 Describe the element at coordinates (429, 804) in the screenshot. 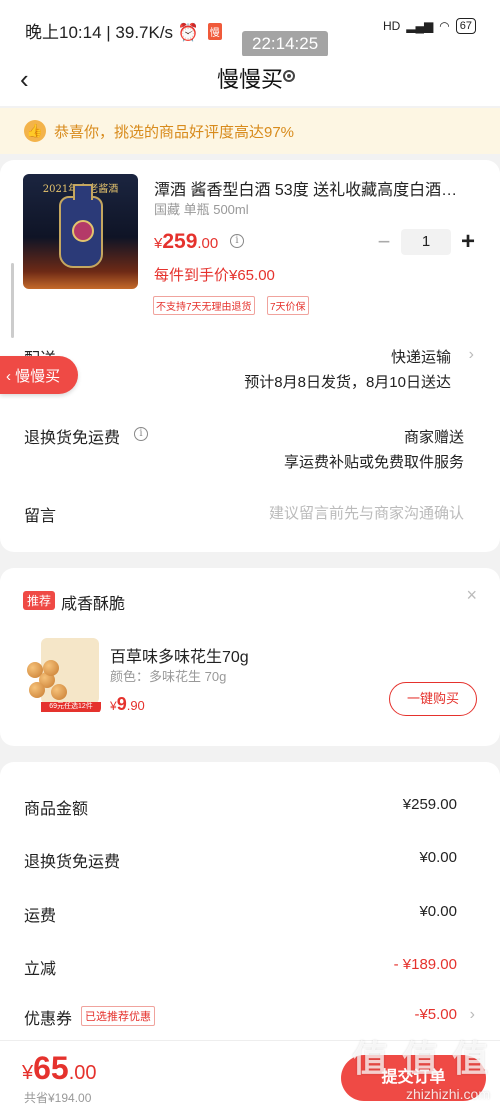

I see `summary-value-goods: ¥259.00` at that location.